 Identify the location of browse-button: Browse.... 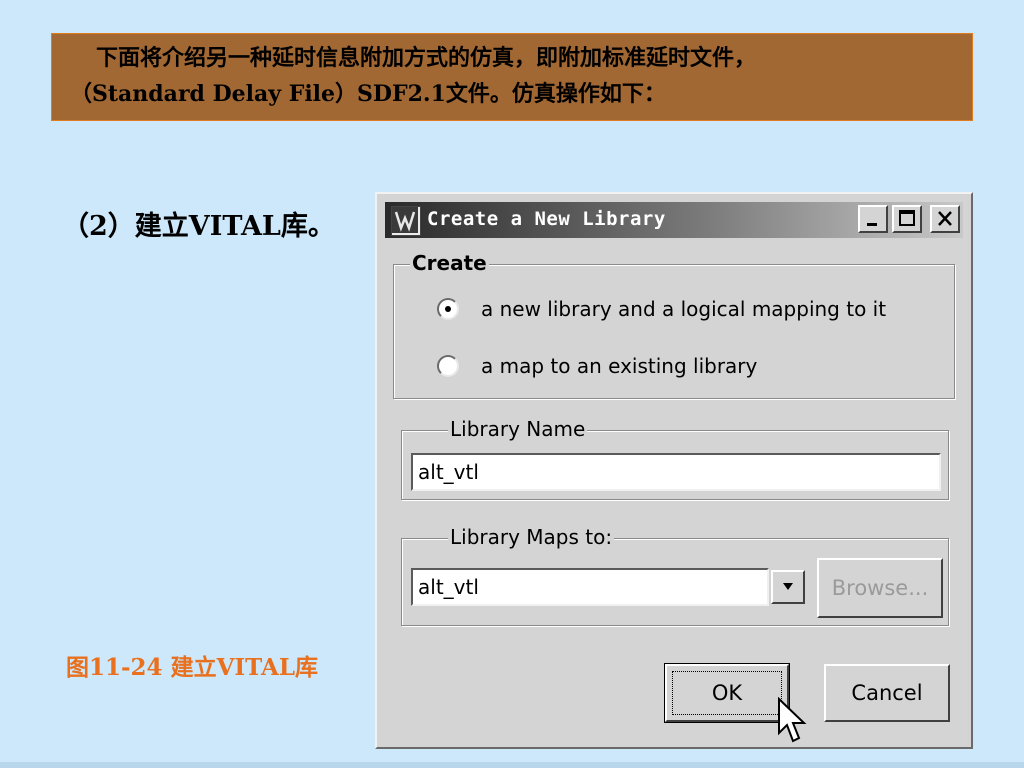
(880, 588).